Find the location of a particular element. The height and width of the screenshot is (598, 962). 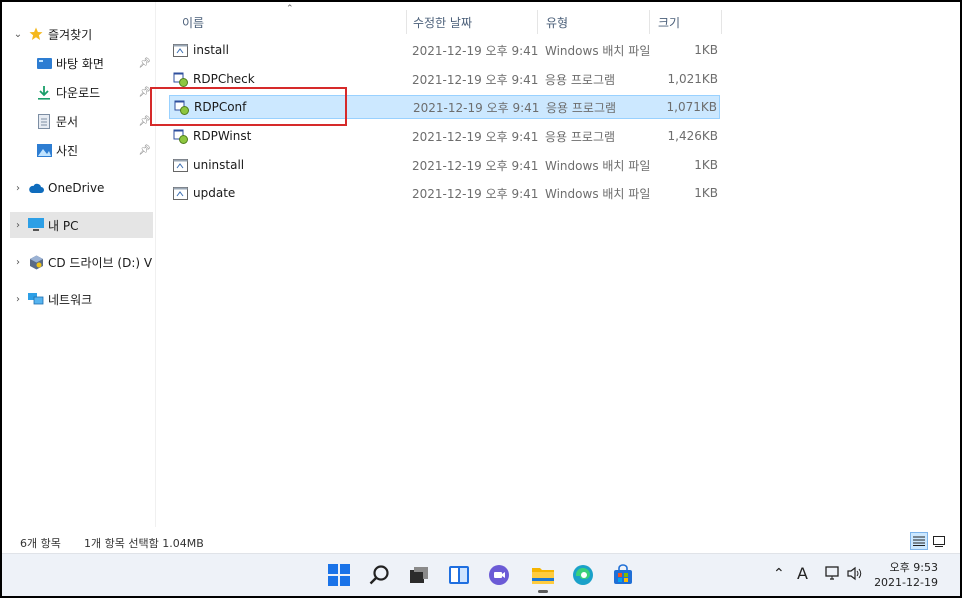

task-view-button is located at coordinates (419, 575).